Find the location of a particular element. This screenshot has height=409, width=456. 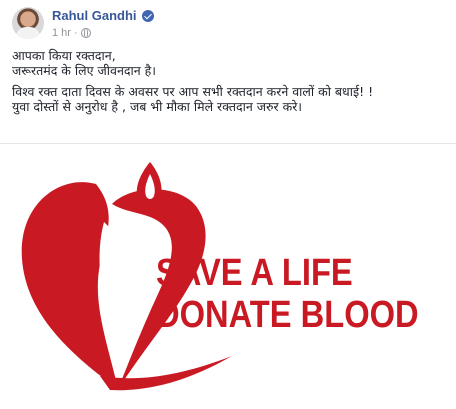

swoosh-shape is located at coordinates (166, 373).